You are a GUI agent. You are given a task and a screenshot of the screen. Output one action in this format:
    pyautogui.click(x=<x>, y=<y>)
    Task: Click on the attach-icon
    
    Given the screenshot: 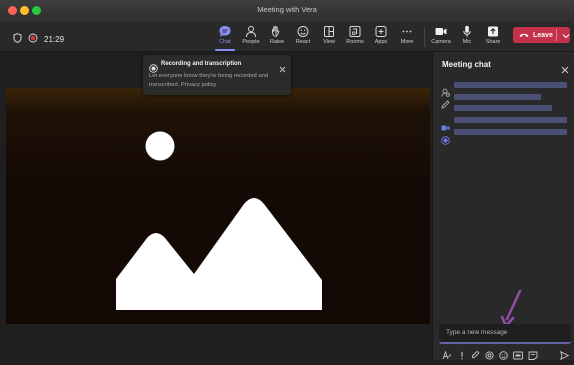 What is the action you would take?
    pyautogui.click(x=475, y=356)
    